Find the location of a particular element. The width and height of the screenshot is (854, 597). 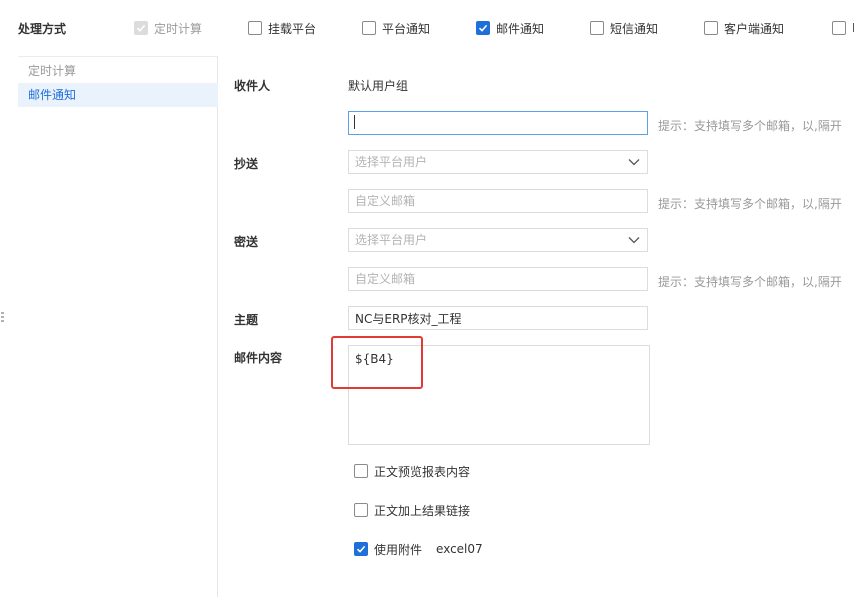

processing-method-bar: 处理方式 定时计算 挂载平台 平台通知 邮件通知 短信通知 客户端通知 F is located at coordinates (427, 28).